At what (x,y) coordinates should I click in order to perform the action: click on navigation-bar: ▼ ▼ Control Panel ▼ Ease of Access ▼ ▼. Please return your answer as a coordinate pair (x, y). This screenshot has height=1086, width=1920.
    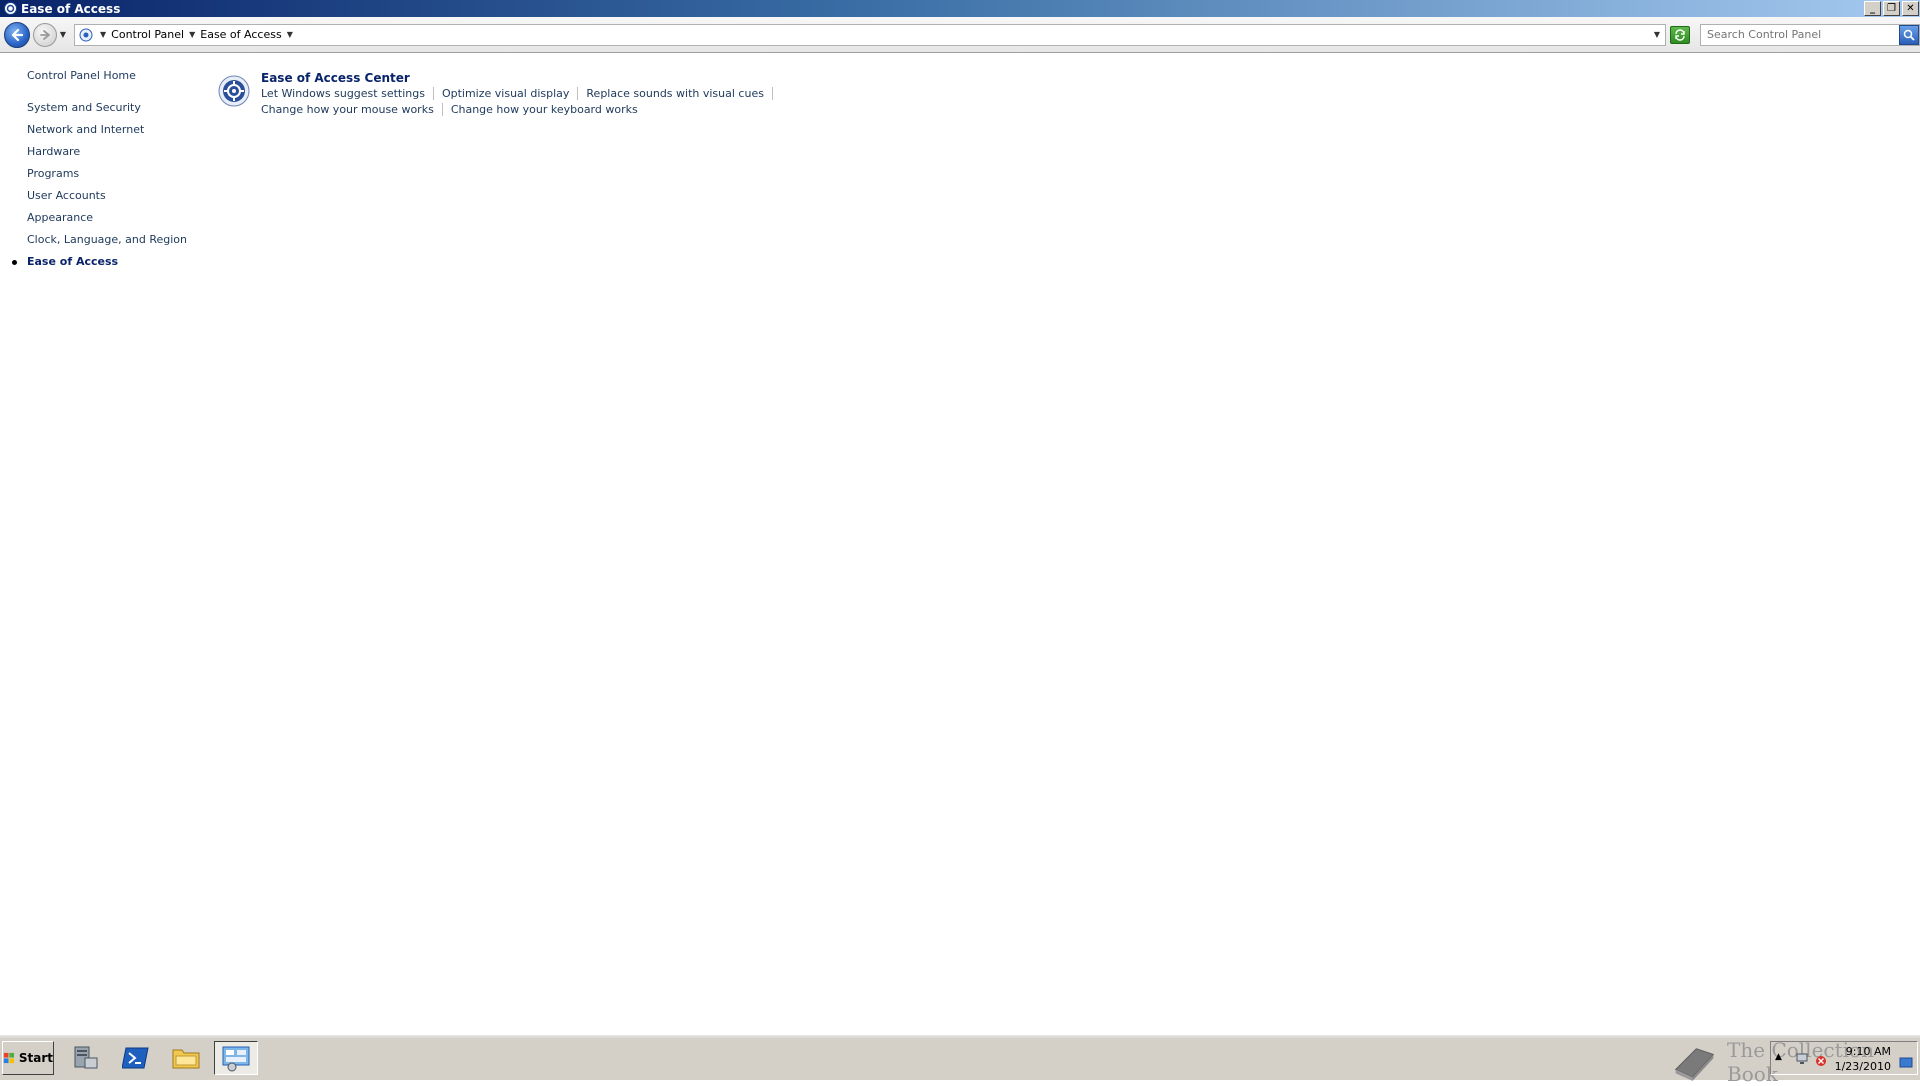
    Looking at the image, I should click on (960, 35).